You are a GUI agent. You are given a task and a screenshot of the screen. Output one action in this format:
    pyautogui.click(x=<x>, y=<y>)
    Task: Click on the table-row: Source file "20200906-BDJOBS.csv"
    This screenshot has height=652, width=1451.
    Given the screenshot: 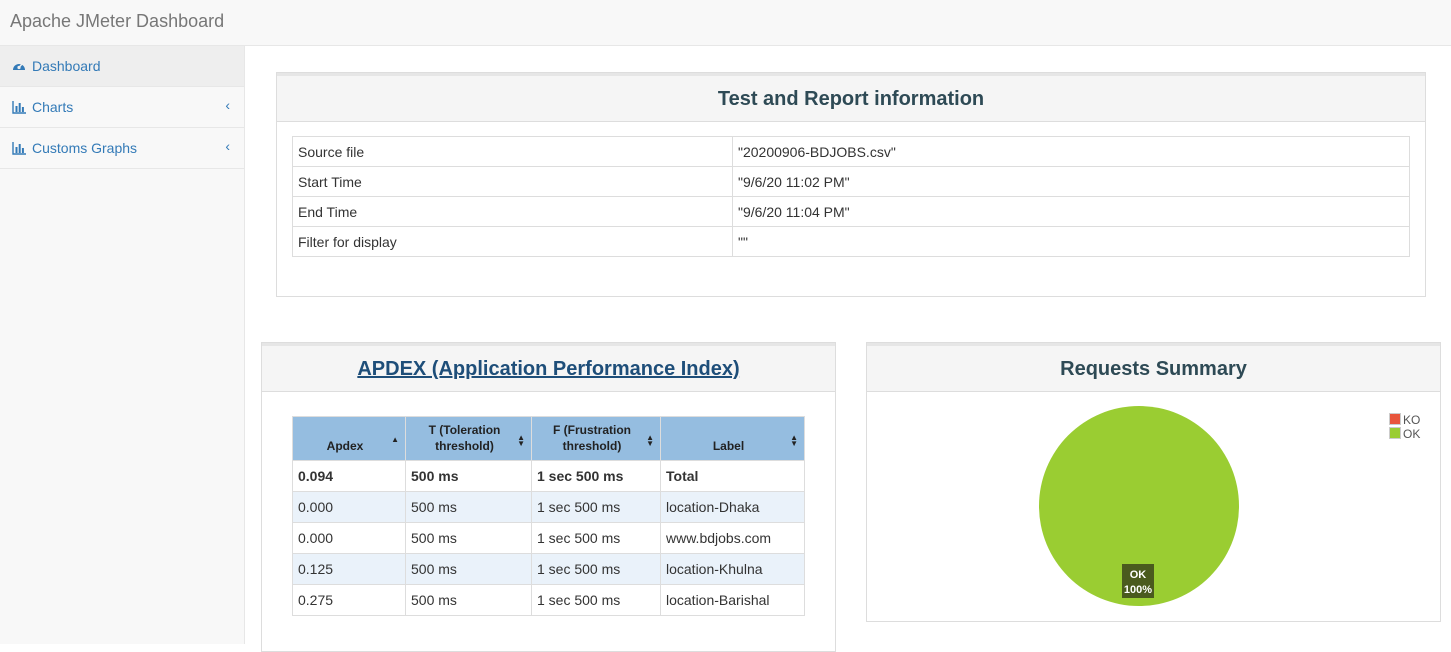 What is the action you would take?
    pyautogui.click(x=851, y=151)
    